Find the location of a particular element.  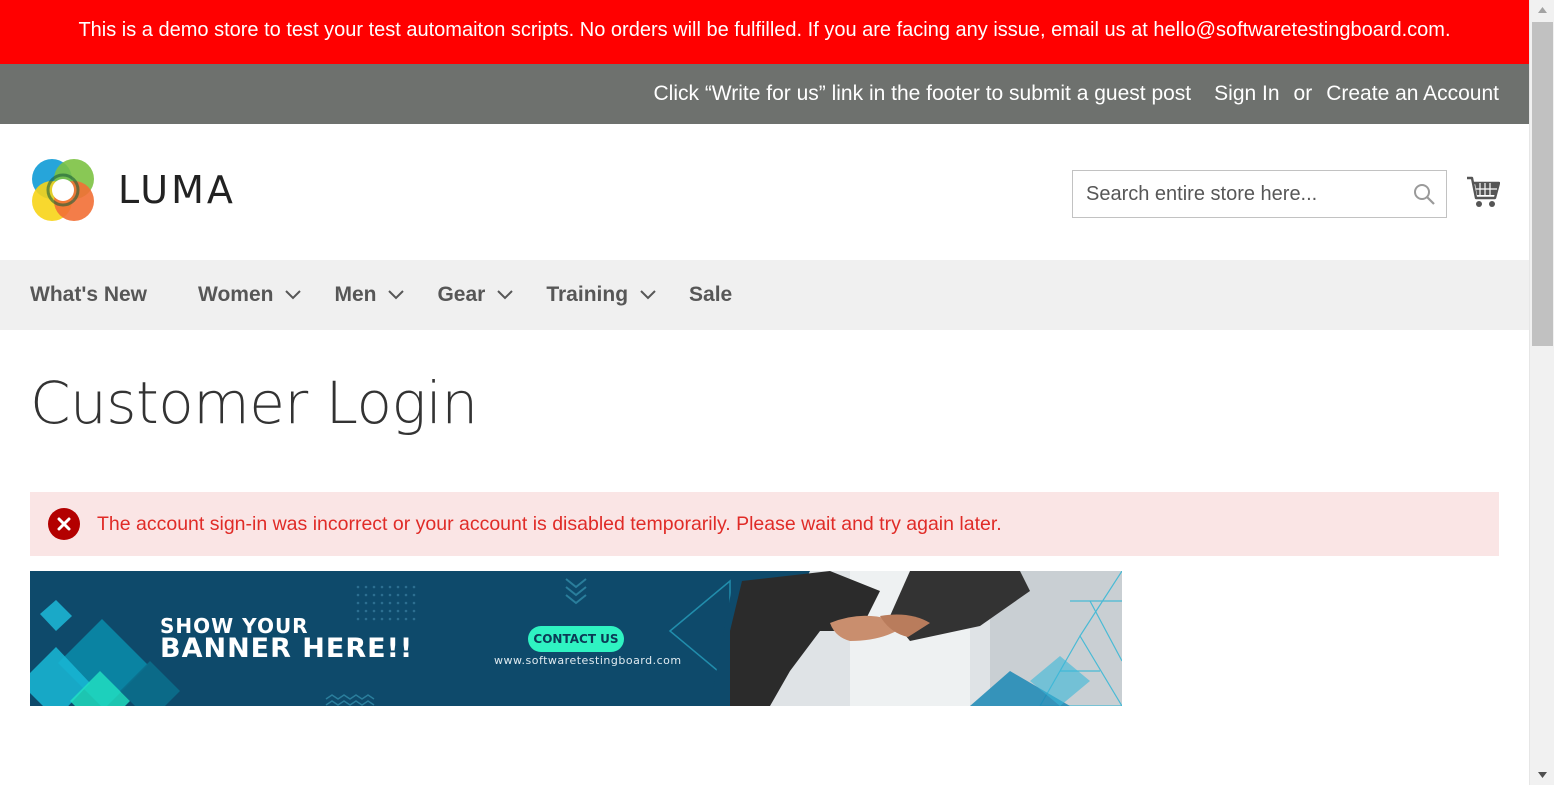

nav-label: What's New is located at coordinates (89, 294).